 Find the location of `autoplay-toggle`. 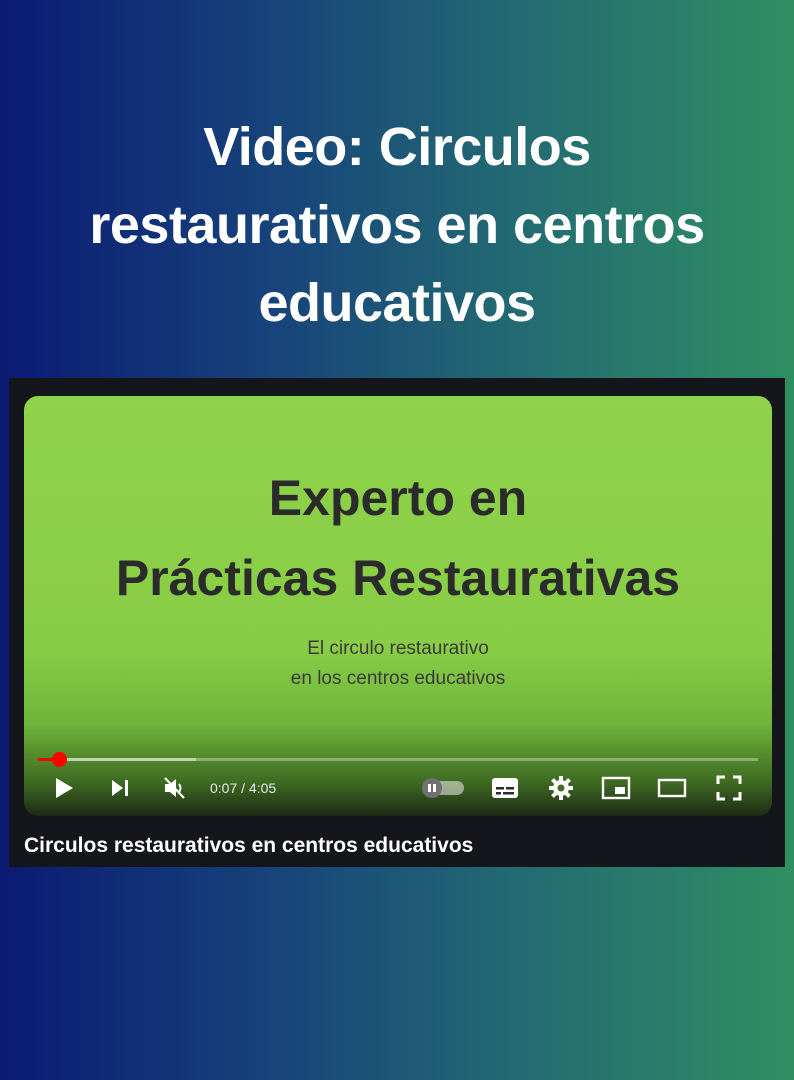

autoplay-toggle is located at coordinates (443, 788).